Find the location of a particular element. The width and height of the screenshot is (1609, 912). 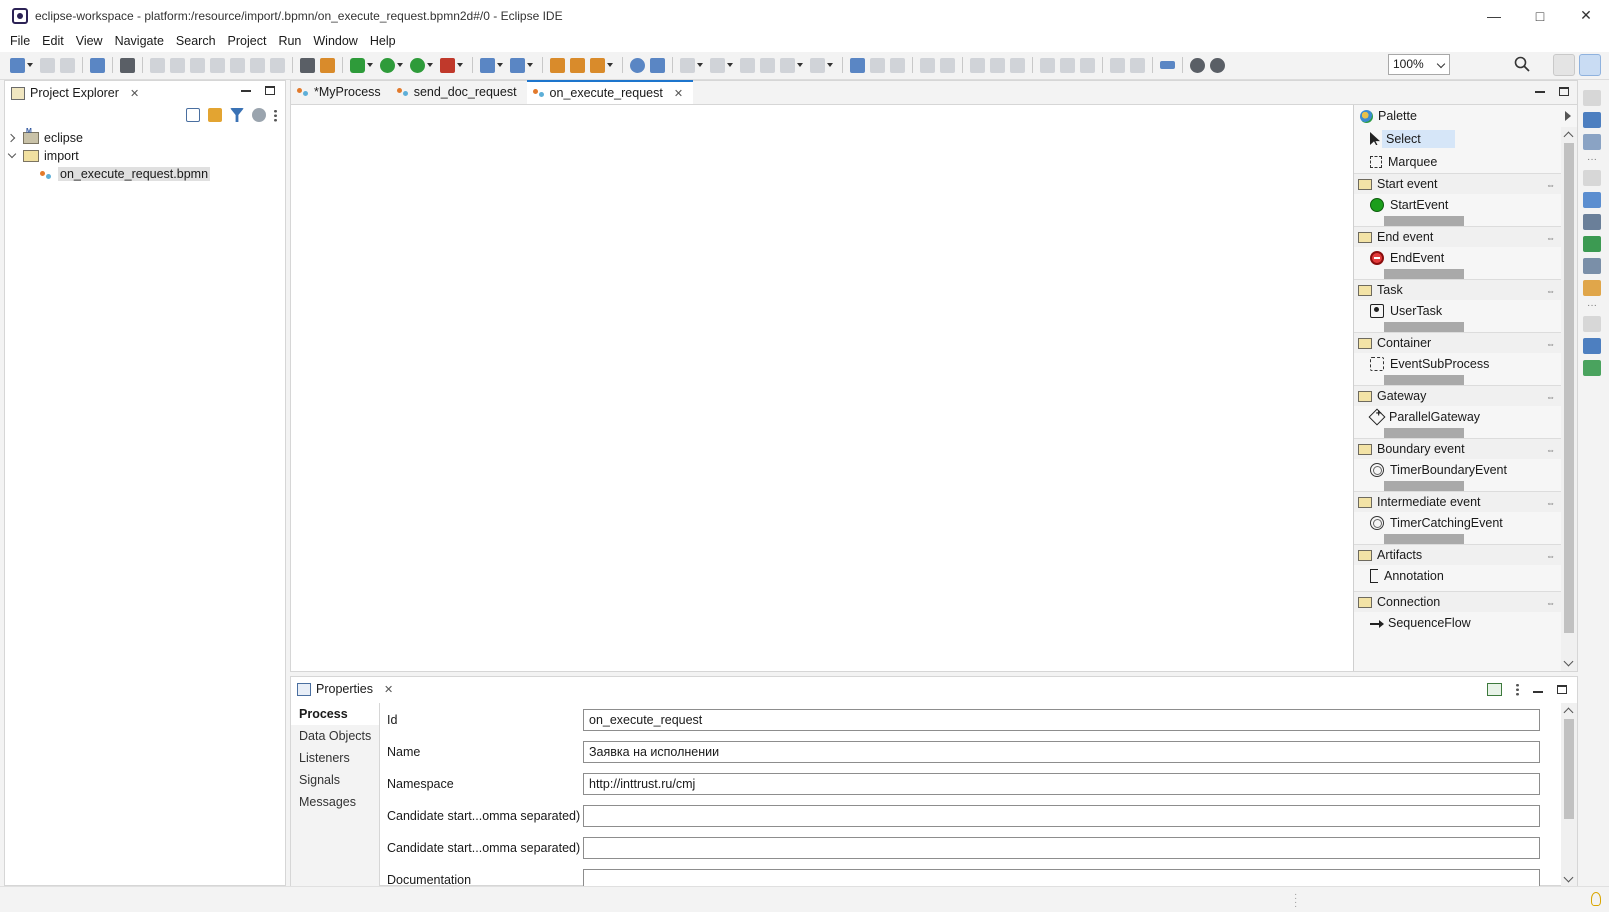

properties-nav-process: Process is located at coordinates (335, 714).